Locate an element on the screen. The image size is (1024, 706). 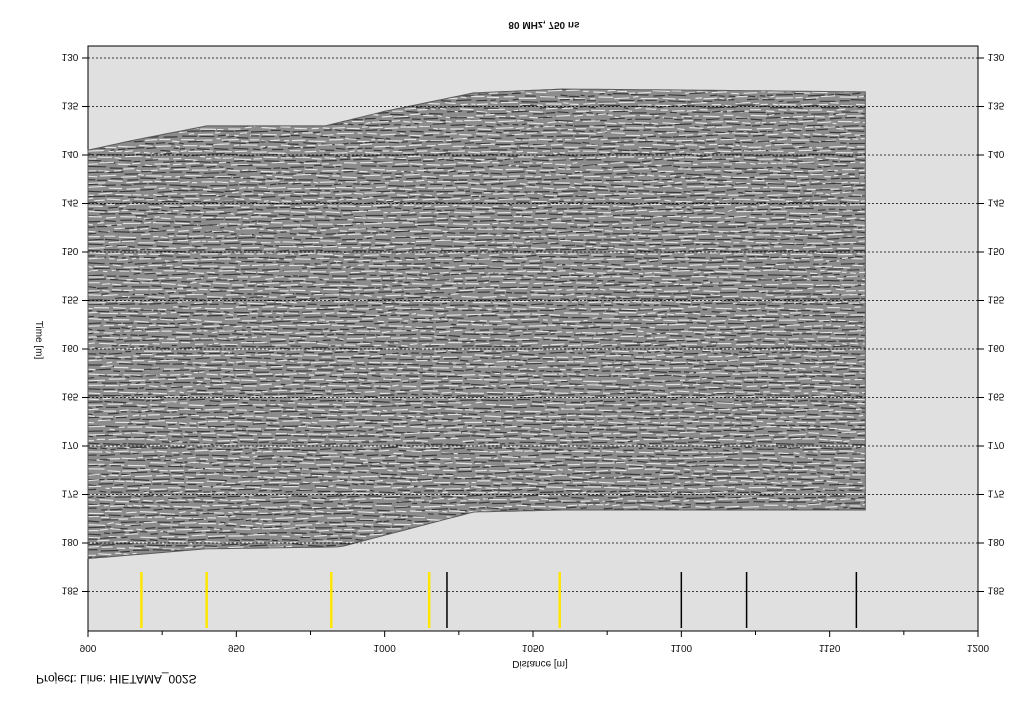
x-tick-label: 1150 is located at coordinates (830, 647).